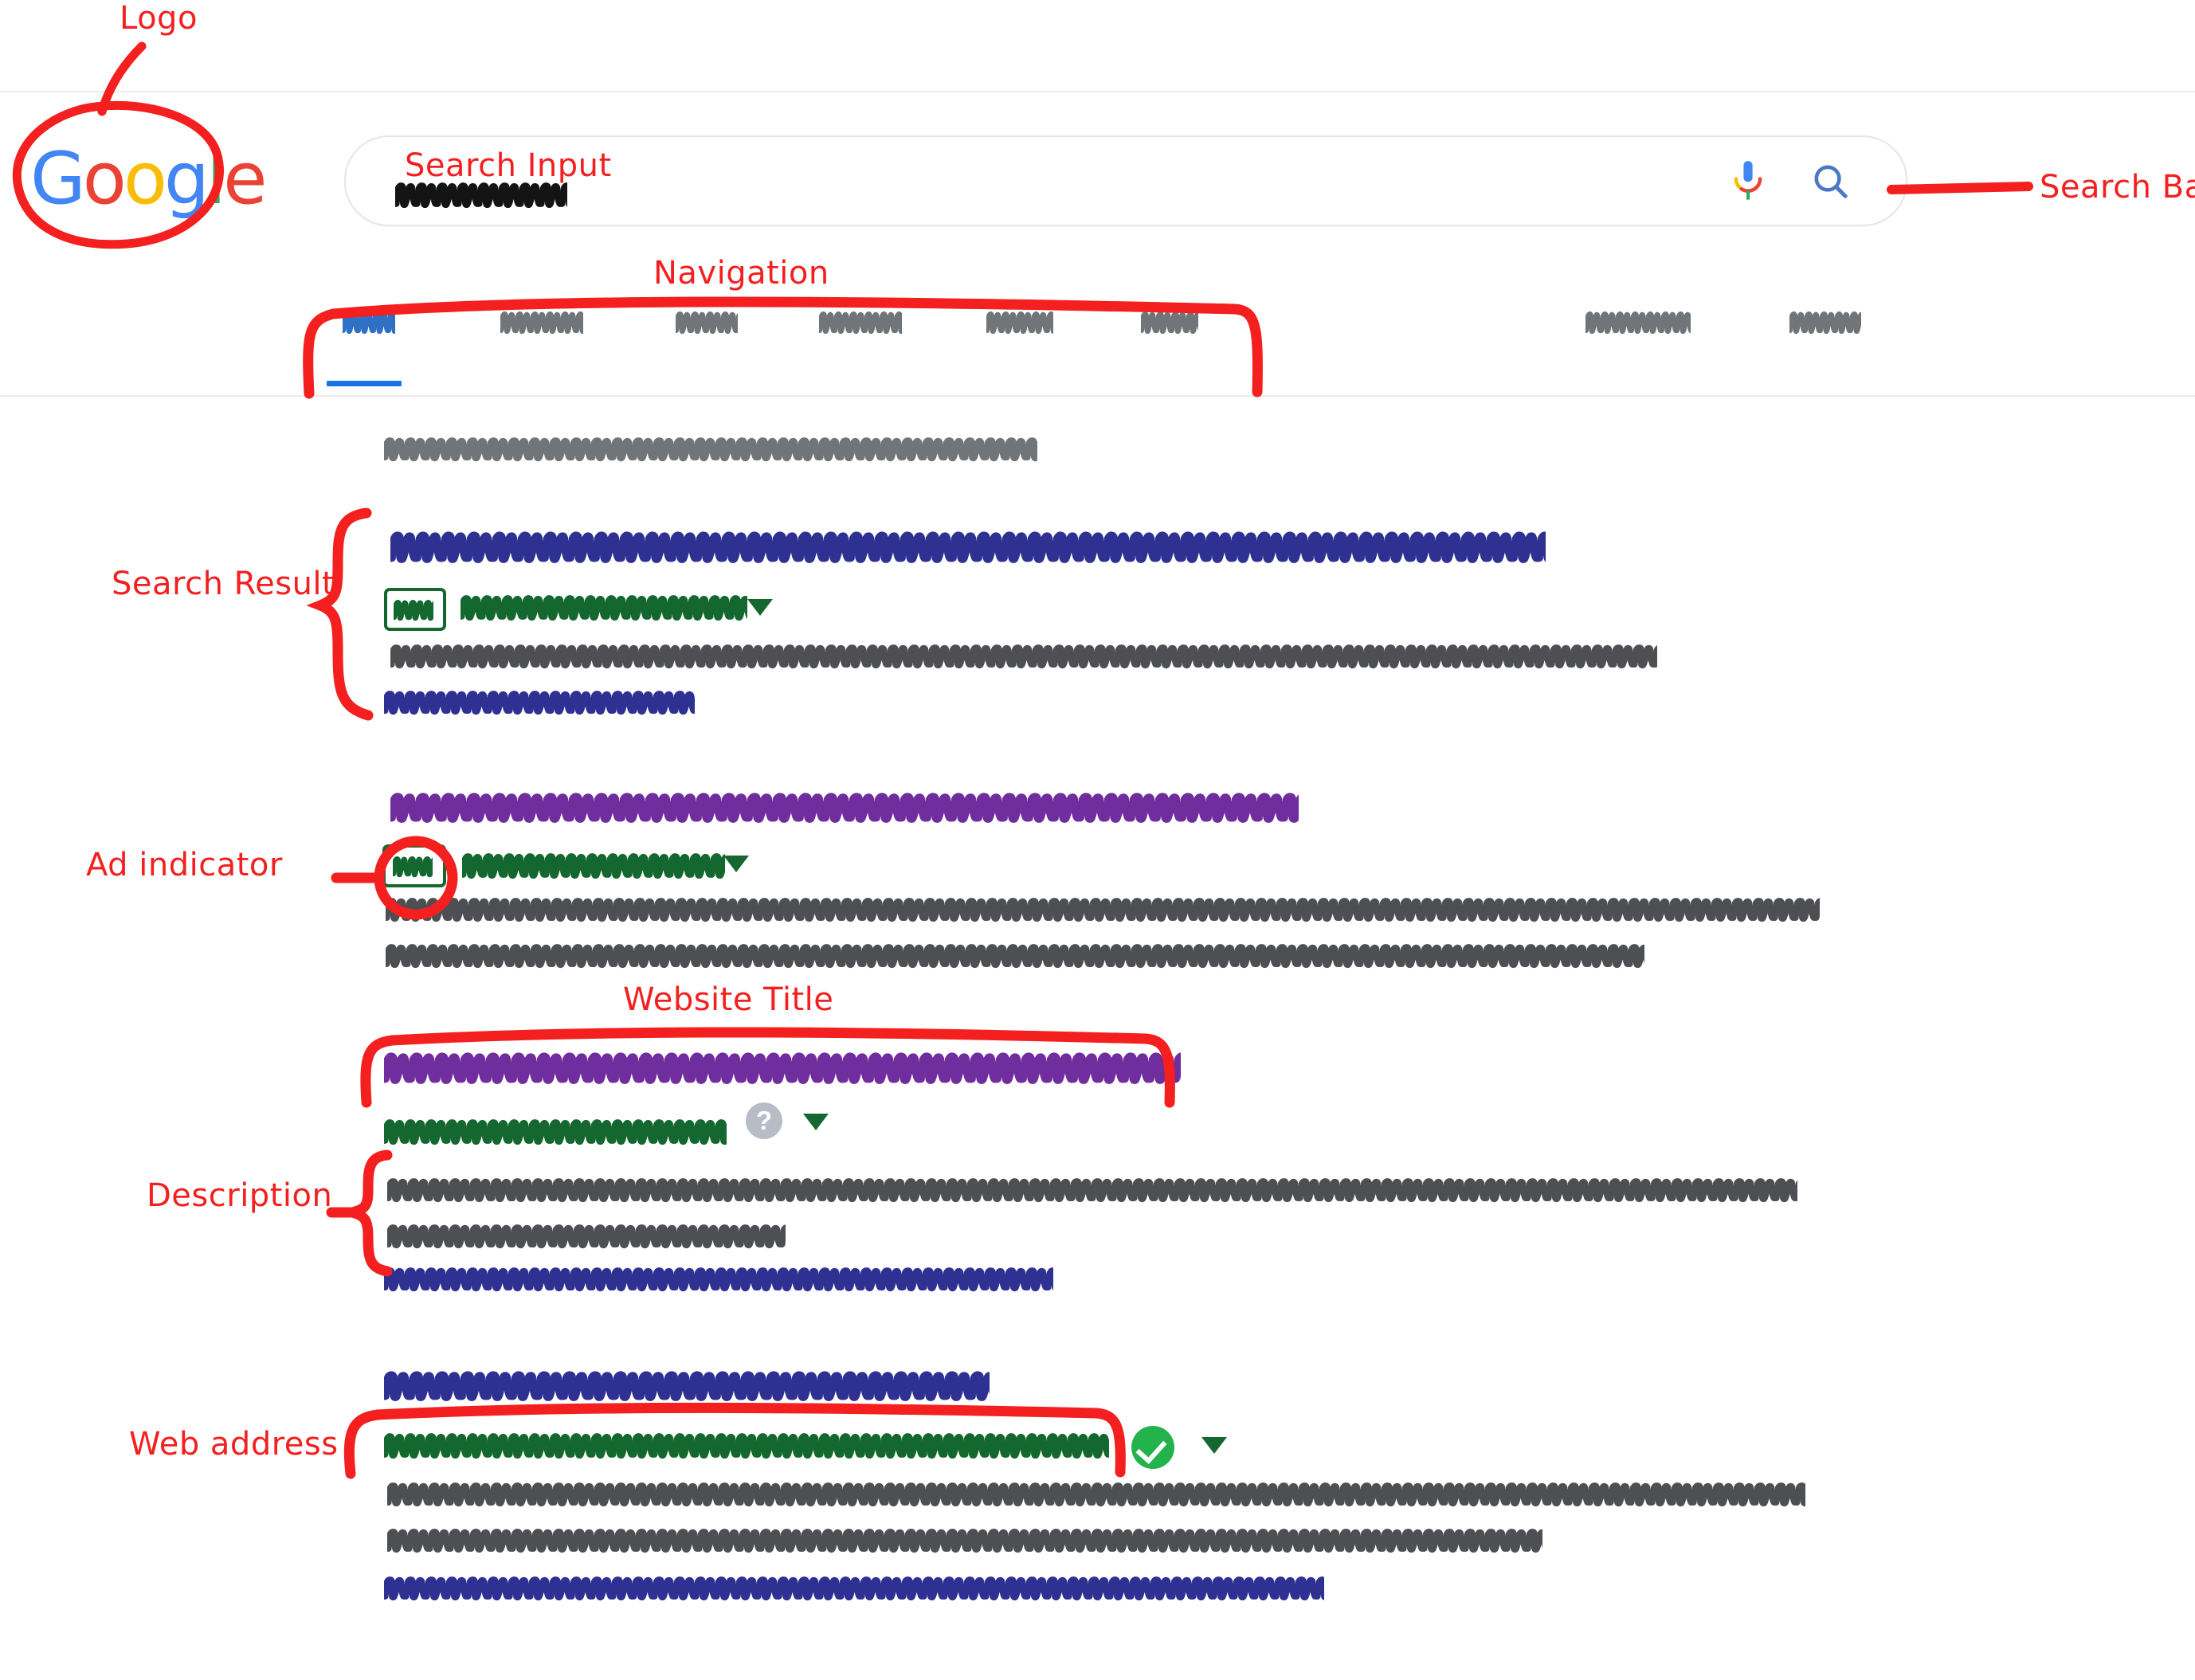 The height and width of the screenshot is (1680, 2195). I want to click on microphone-icon, so click(1748, 181).